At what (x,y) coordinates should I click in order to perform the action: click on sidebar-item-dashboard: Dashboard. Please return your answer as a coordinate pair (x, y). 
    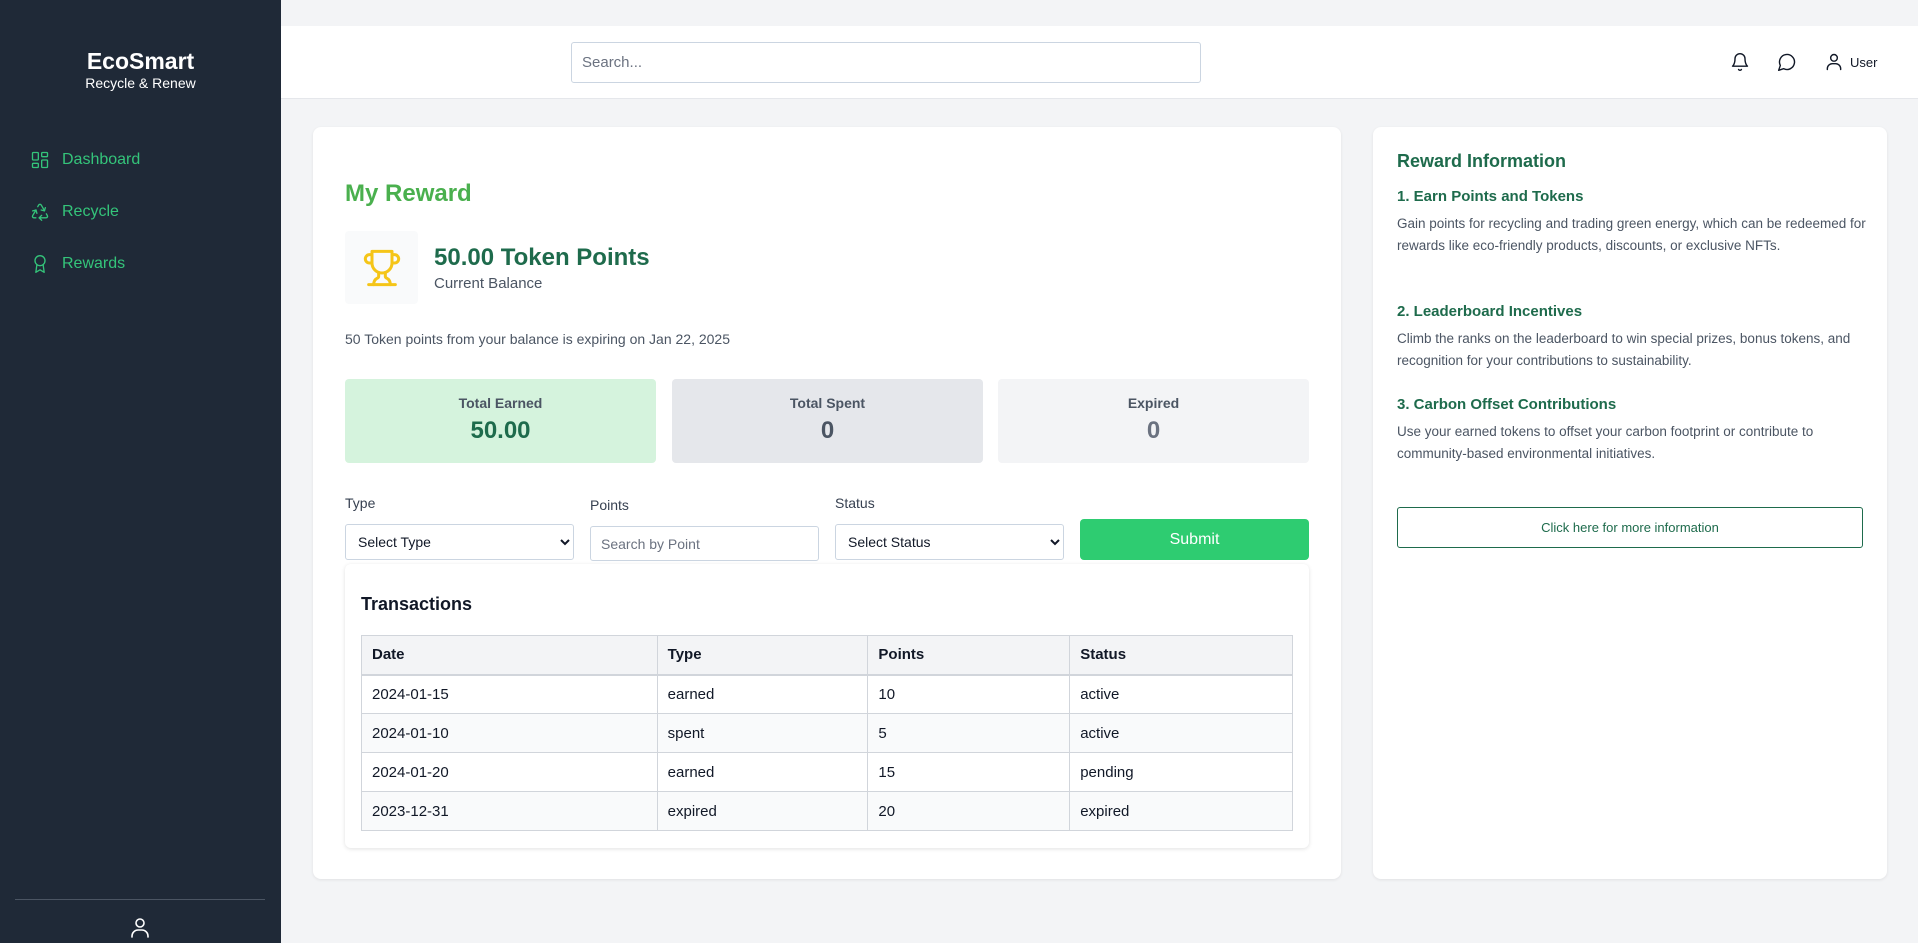
    Looking at the image, I should click on (85, 160).